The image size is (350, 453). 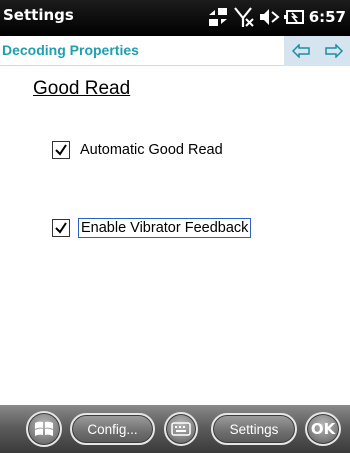 I want to click on title-bar: Decoding Properties, so click(x=175, y=51).